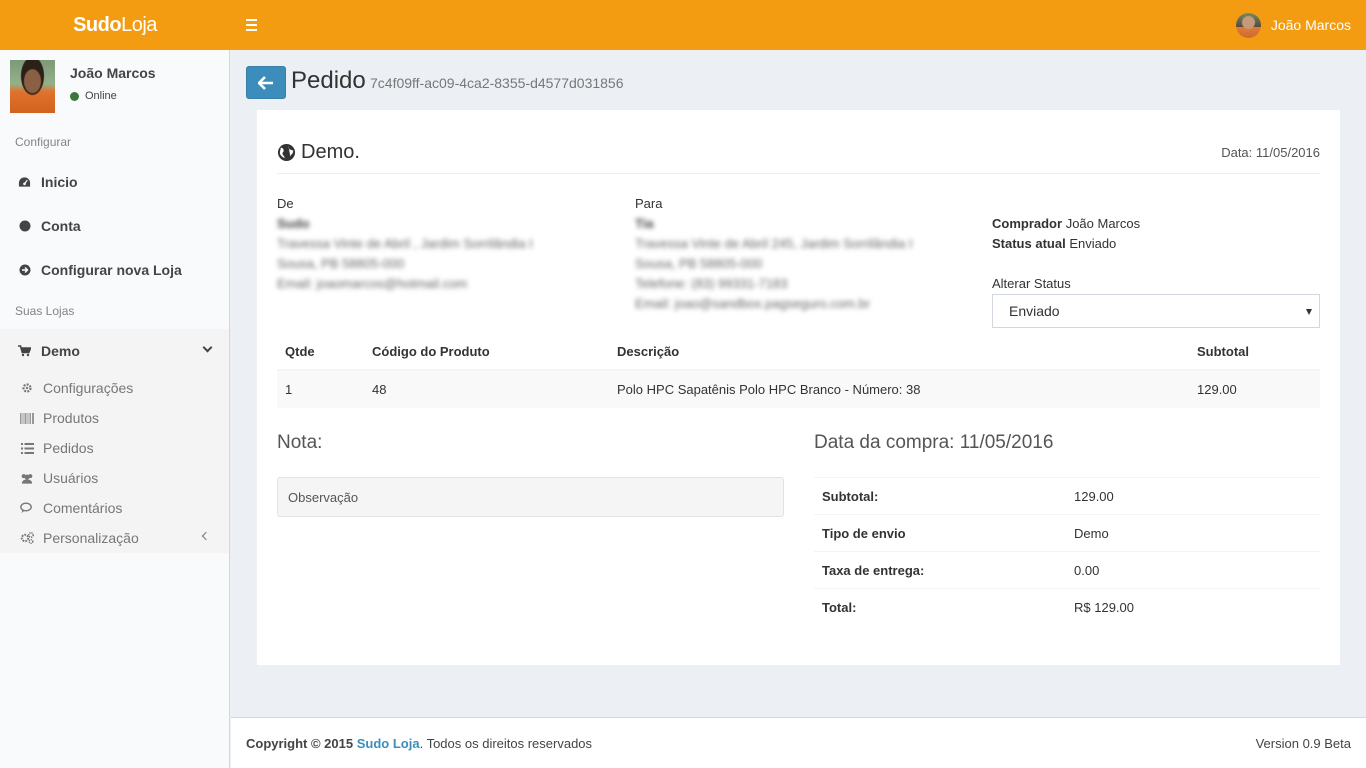 Image resolution: width=1366 pixels, height=768 pixels. What do you see at coordinates (45, 311) in the screenshot?
I see `section-label-suas-lojas: Suas Lojas` at bounding box center [45, 311].